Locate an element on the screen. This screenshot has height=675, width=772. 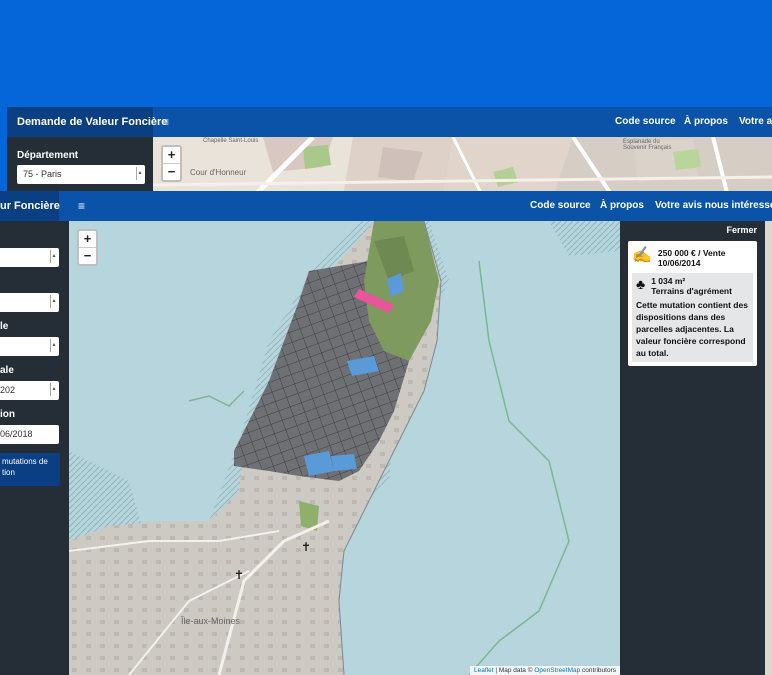
area-row: ♣ 1 034 m² Terrains d'agrément is located at coordinates (692, 287).